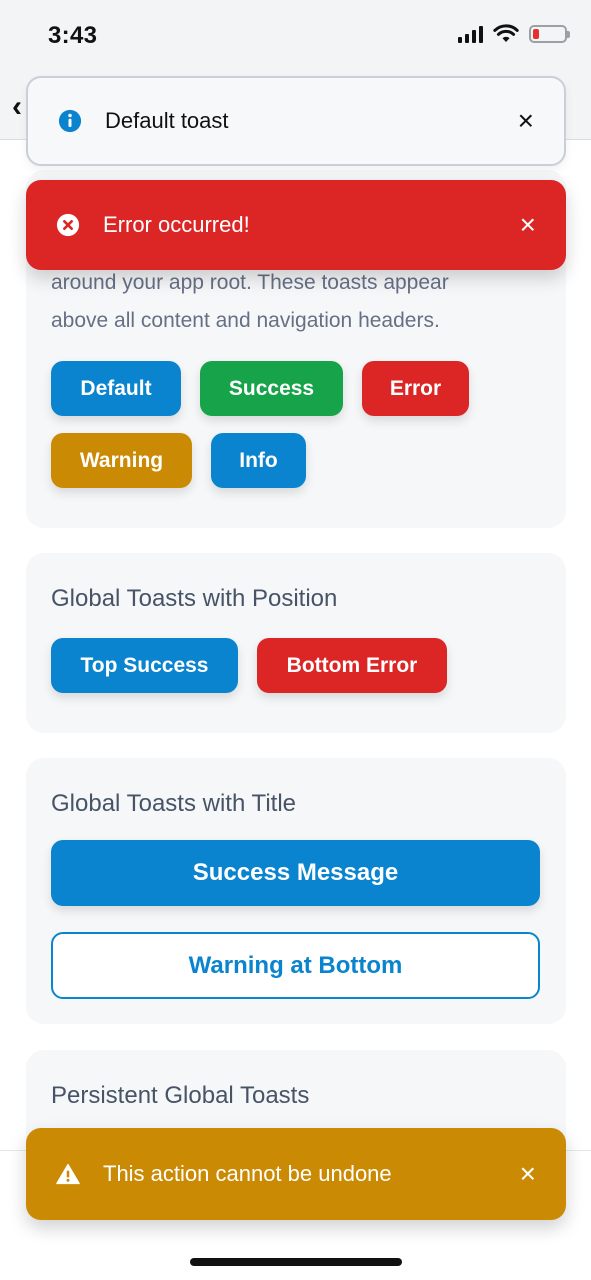 This screenshot has height=1280, width=591. Describe the element at coordinates (121, 460) in the screenshot. I see `warning-toast-button: Warning` at that location.